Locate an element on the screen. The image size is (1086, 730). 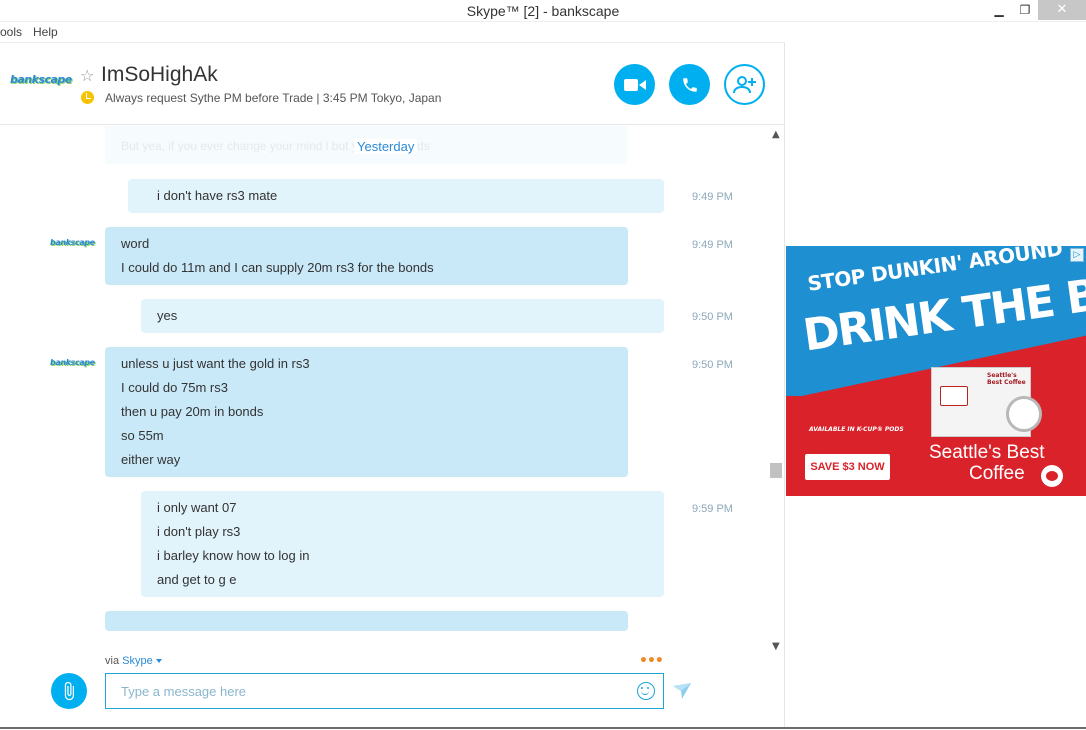
scroll-up-arrow-icon: ▲ is located at coordinates (776, 134).